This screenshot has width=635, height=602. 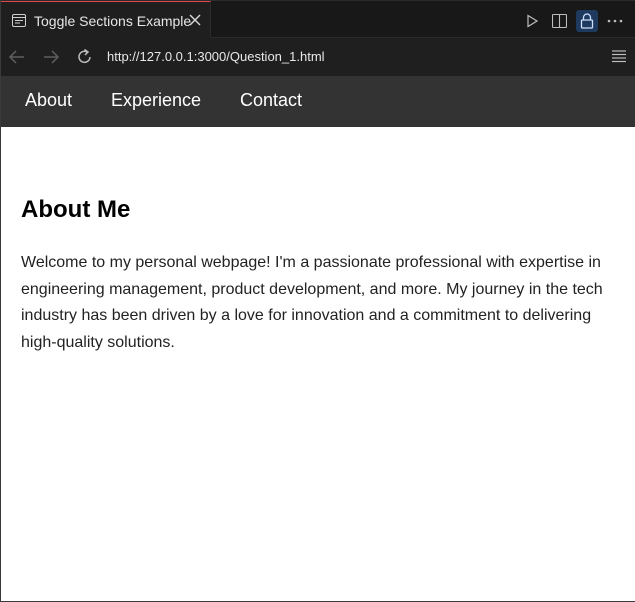 I want to click on site-nav: About Experience Contact, so click(x=318, y=101).